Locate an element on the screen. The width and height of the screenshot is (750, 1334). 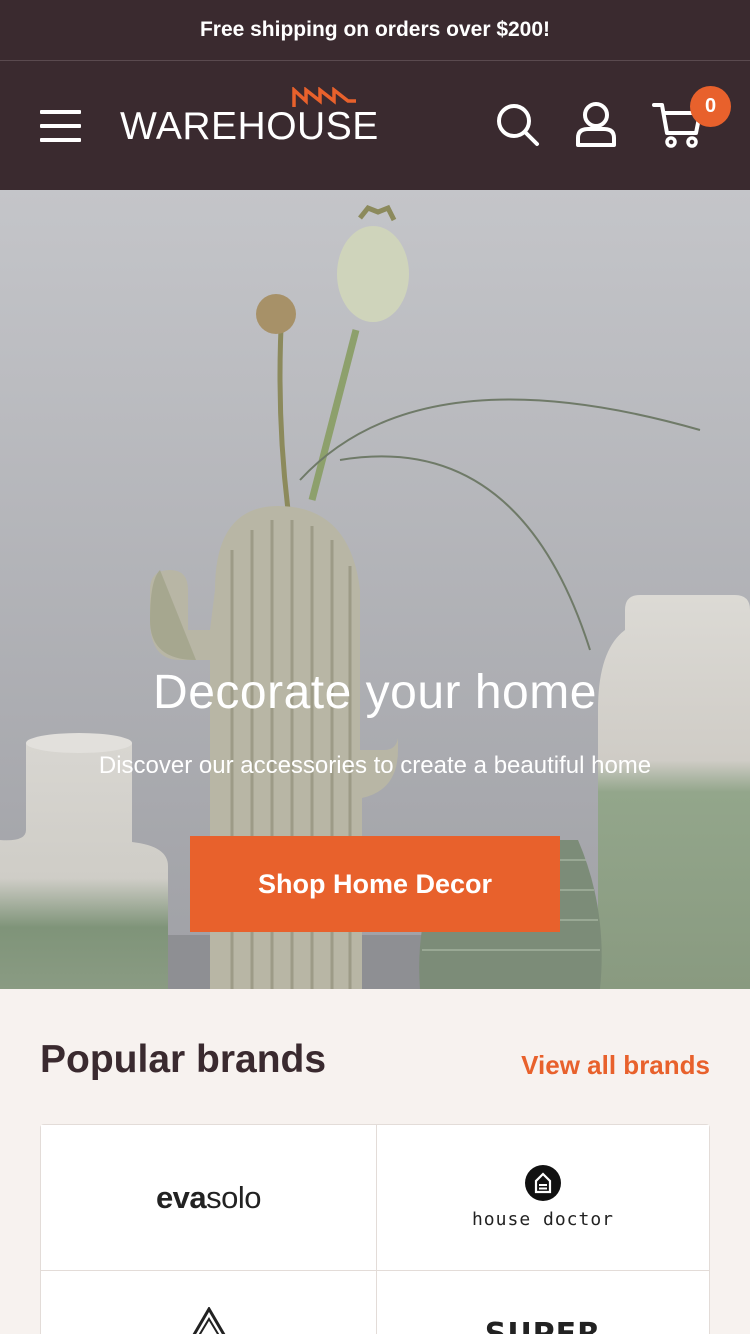
brand-3-emblem-icon is located at coordinates (208, 1320).